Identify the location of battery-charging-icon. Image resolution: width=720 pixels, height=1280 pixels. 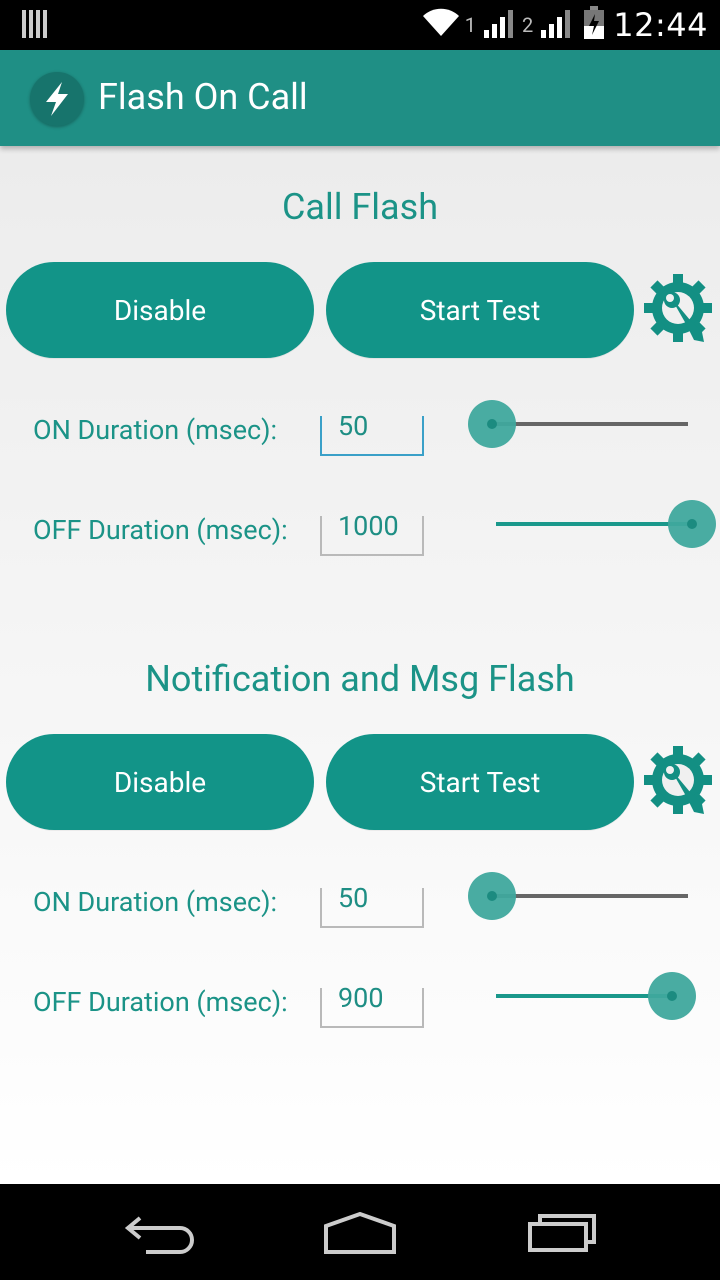
(594, 25).